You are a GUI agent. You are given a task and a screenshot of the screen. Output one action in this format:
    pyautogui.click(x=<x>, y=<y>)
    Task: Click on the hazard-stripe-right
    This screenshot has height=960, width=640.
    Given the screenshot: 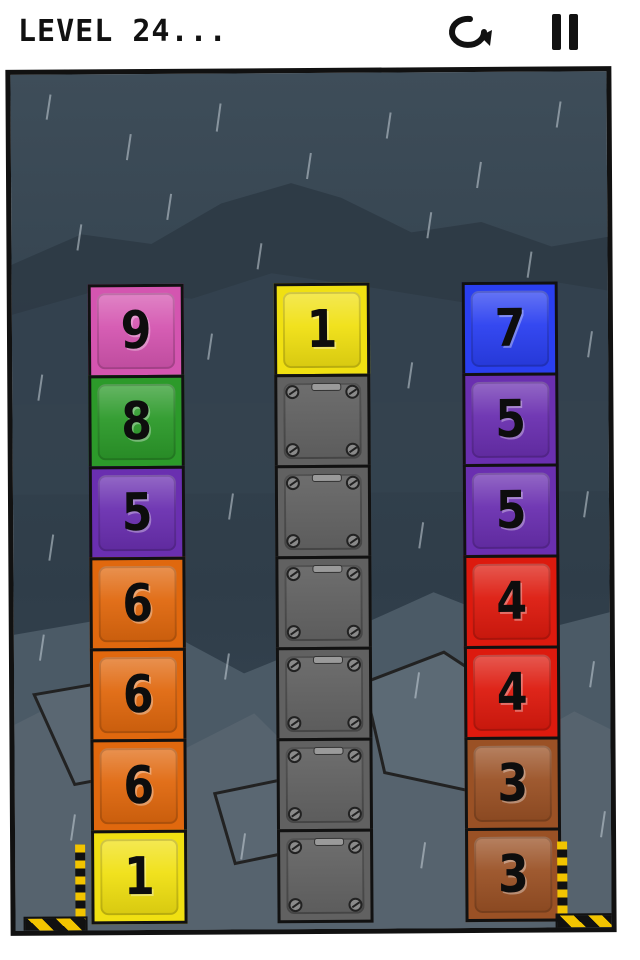 What is the action you would take?
    pyautogui.click(x=586, y=921)
    